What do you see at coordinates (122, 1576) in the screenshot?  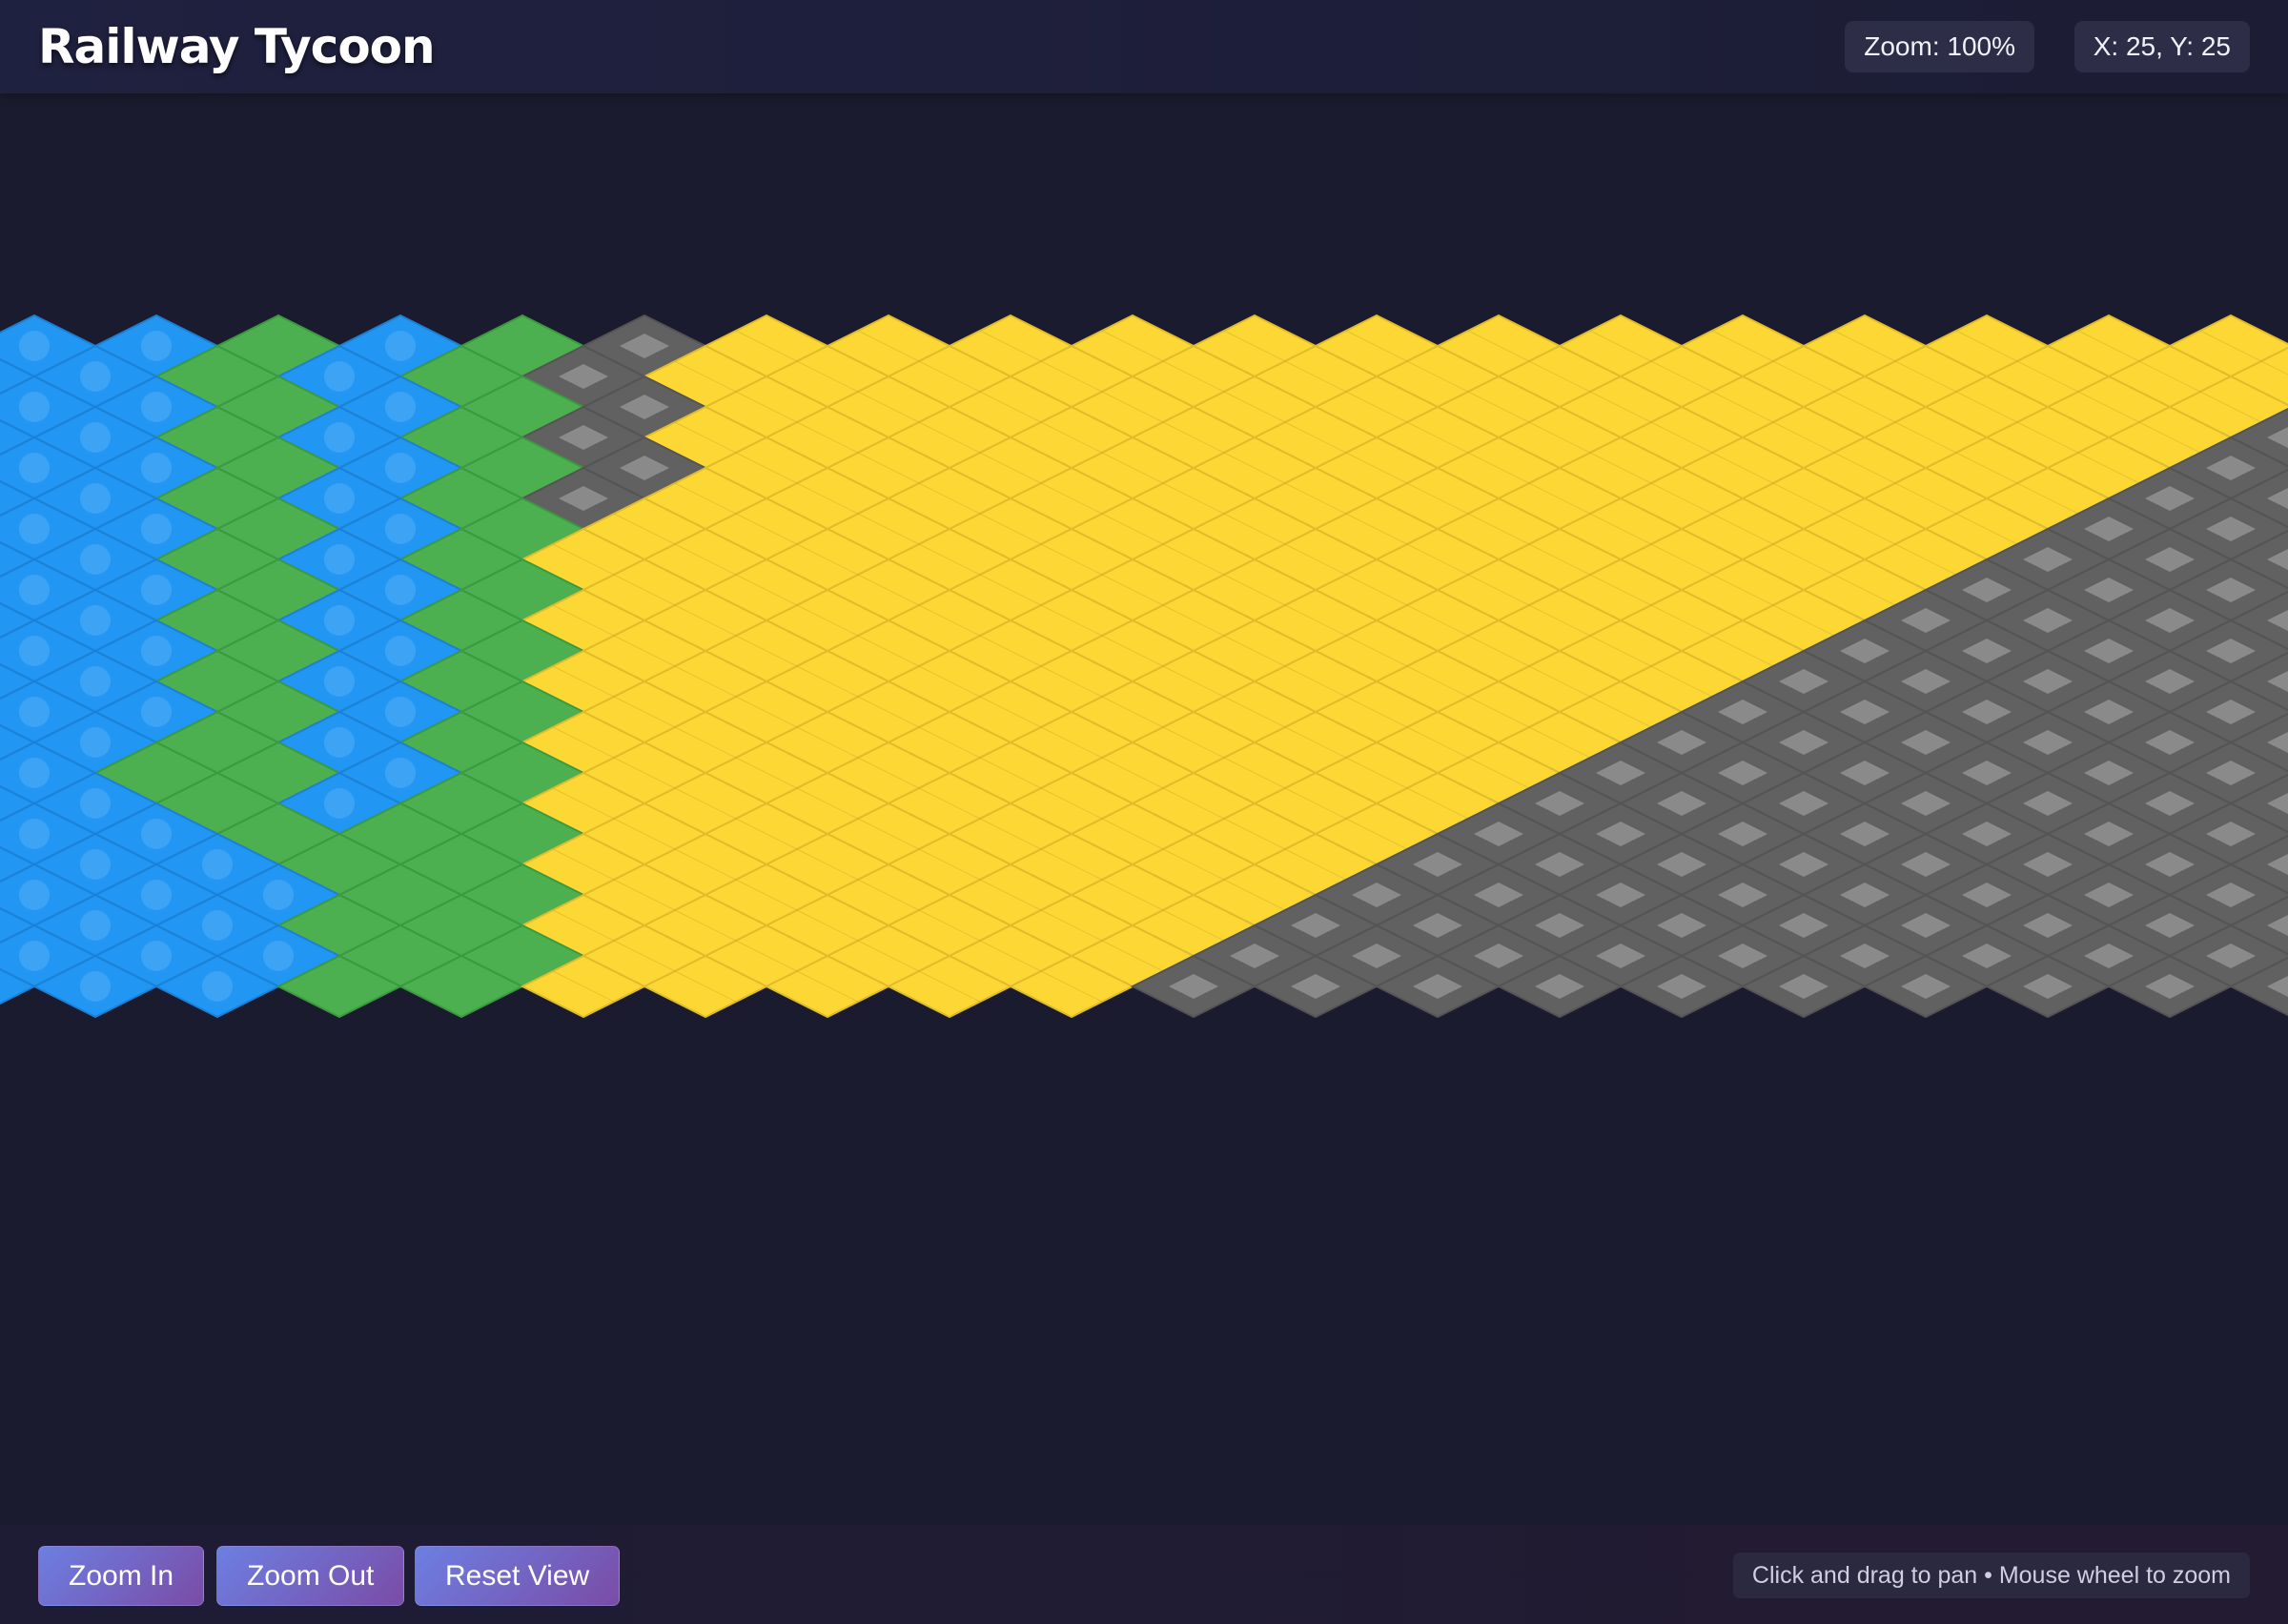 I see `zoom-in-button: Zoom In` at bounding box center [122, 1576].